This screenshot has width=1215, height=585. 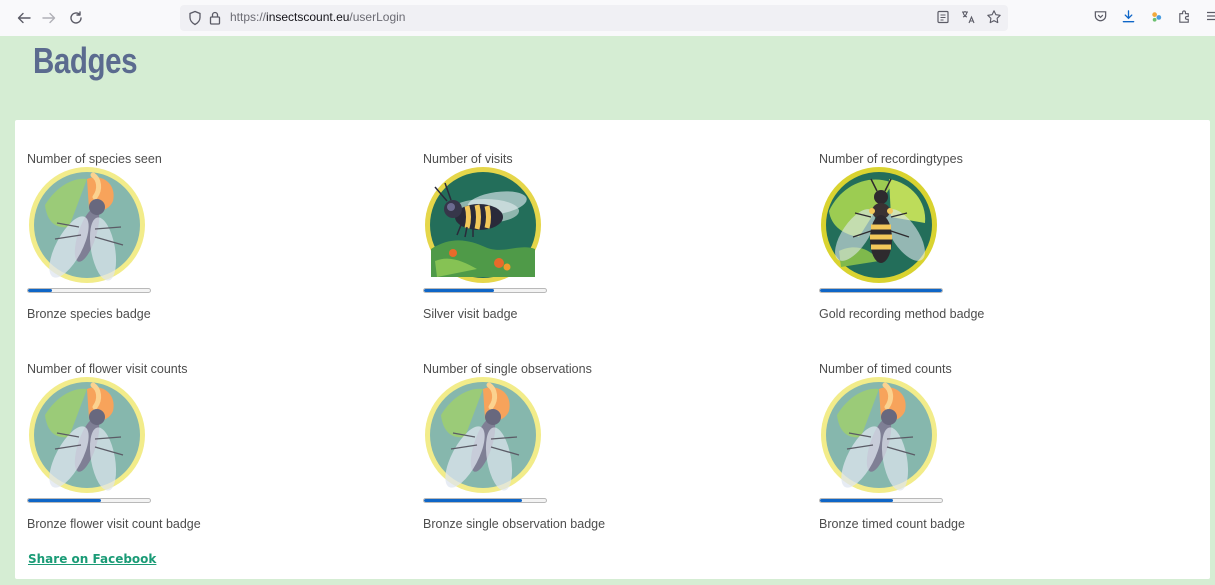 What do you see at coordinates (195, 20) in the screenshot?
I see `shield-icon` at bounding box center [195, 20].